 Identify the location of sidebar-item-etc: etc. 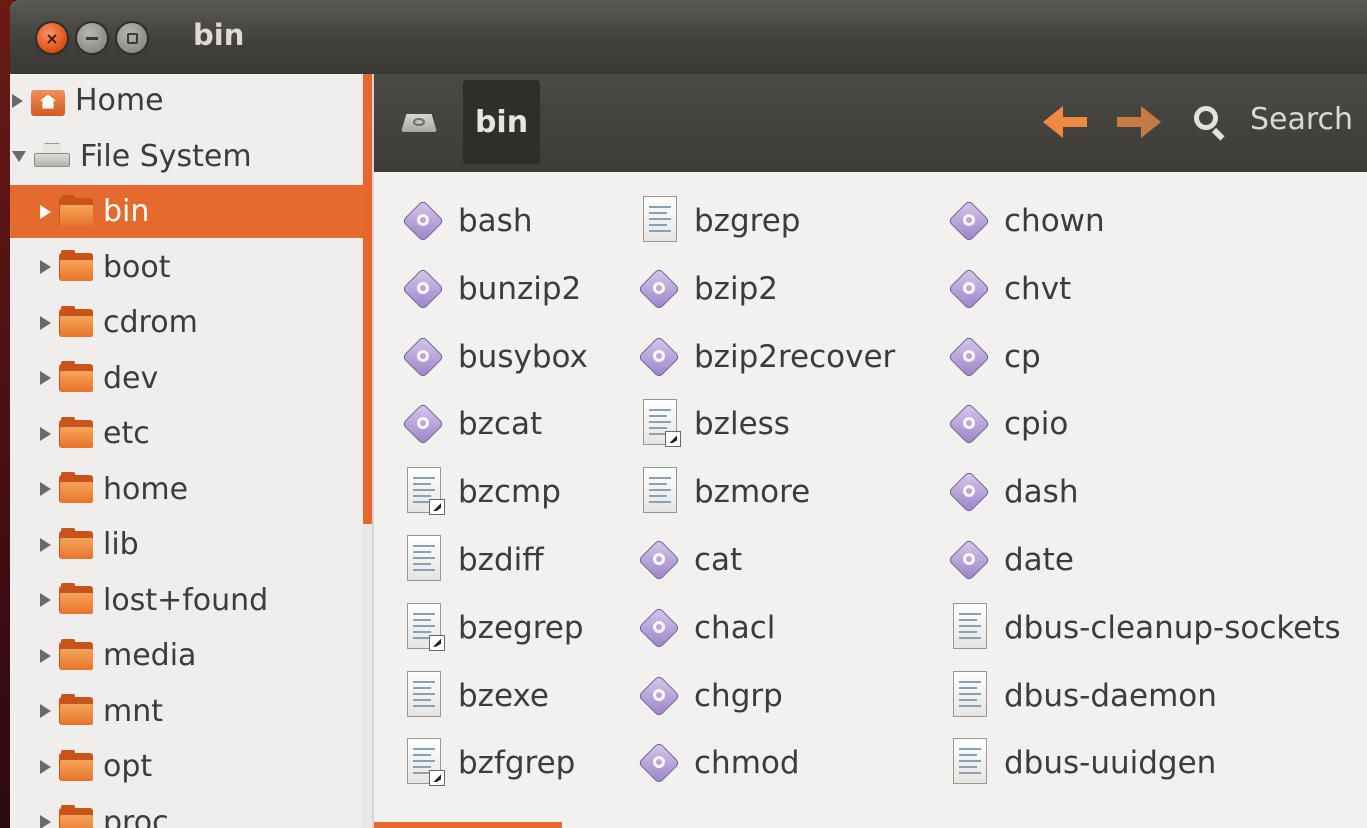
(186, 433).